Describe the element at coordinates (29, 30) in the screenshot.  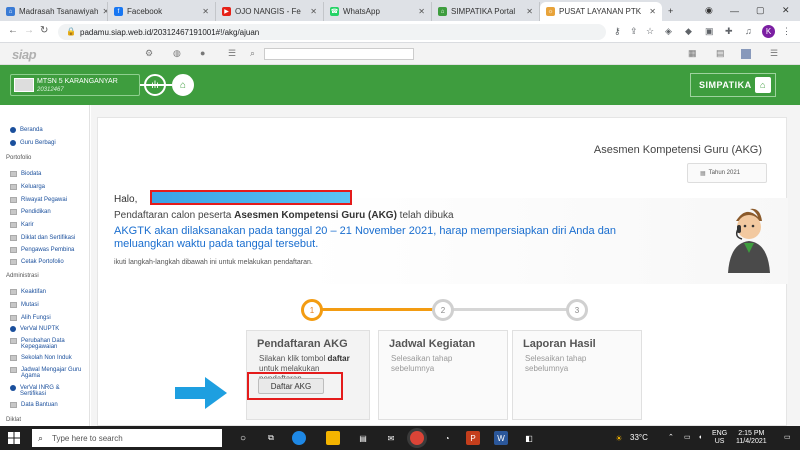
I see `forward-icon: →` at that location.